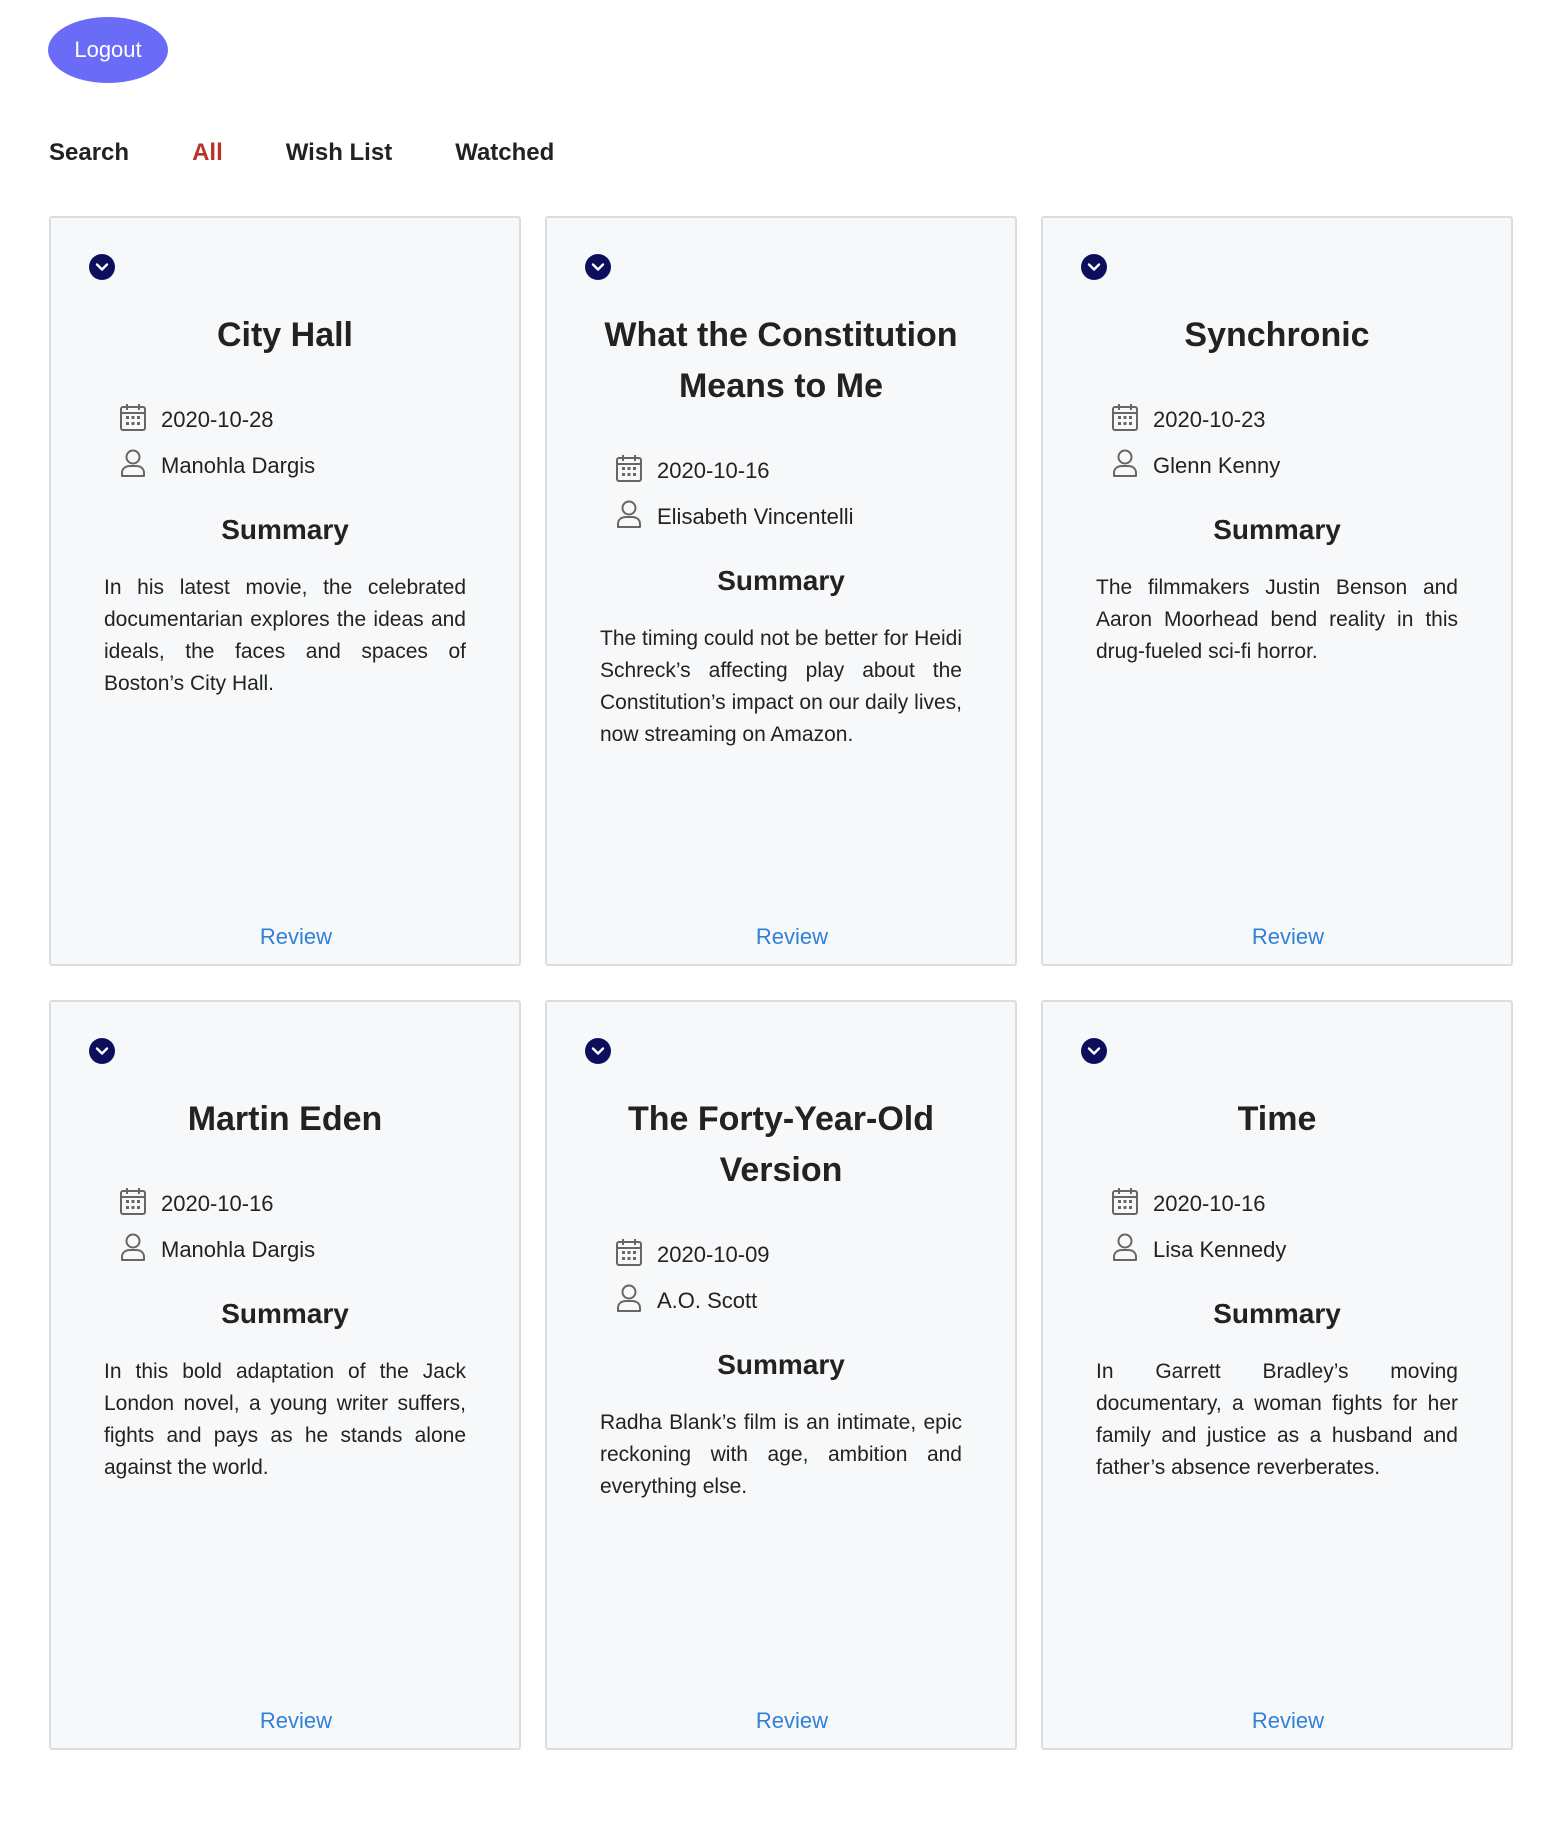 The image size is (1558, 1824). I want to click on date-row: 2020-10-28, so click(196, 420).